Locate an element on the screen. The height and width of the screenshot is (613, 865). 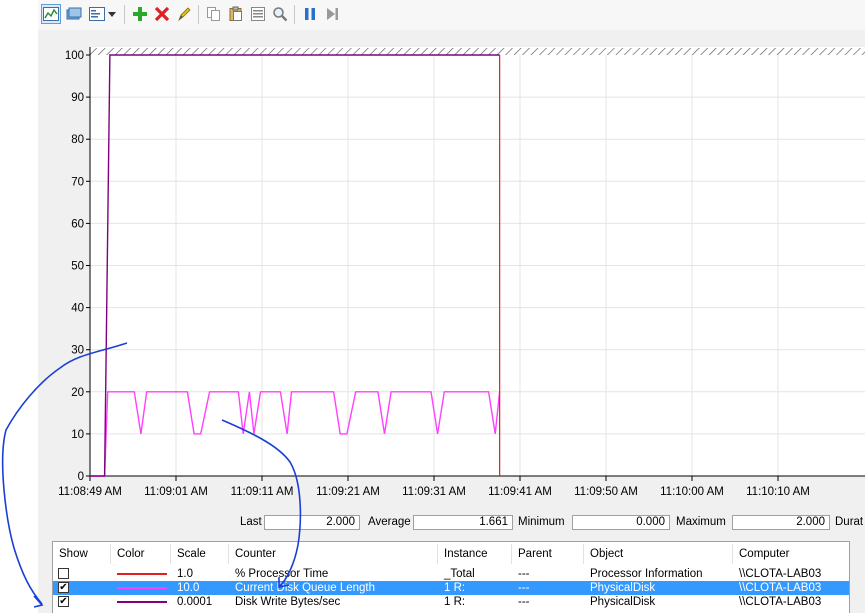
y-tick-label: 50 is located at coordinates (77, 267).